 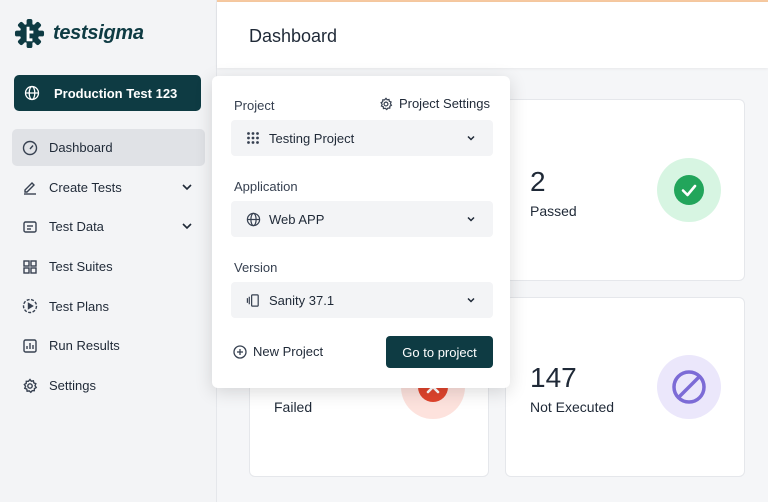 I want to click on new-project-label: New Project, so click(x=288, y=351).